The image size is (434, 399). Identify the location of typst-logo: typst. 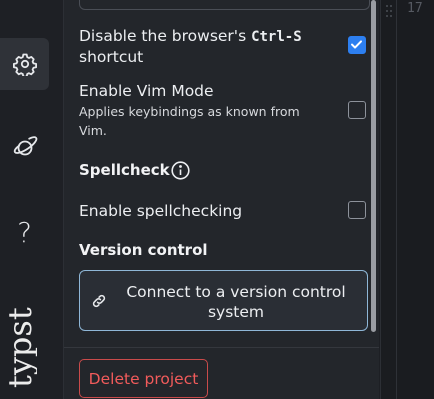
(22, 347).